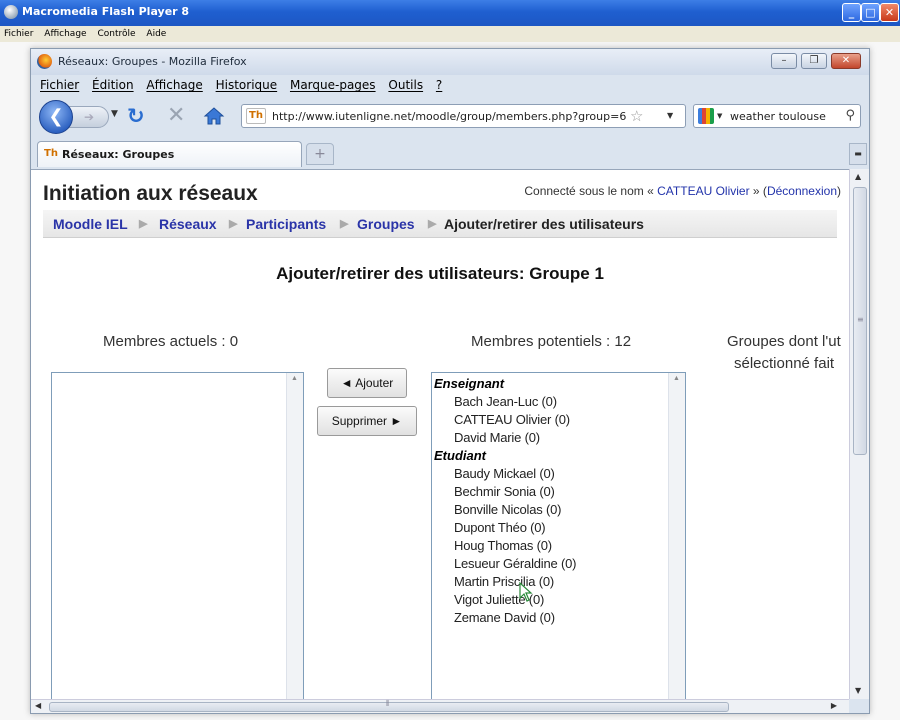  I want to click on menu-fichier: Fichier, so click(59, 85).